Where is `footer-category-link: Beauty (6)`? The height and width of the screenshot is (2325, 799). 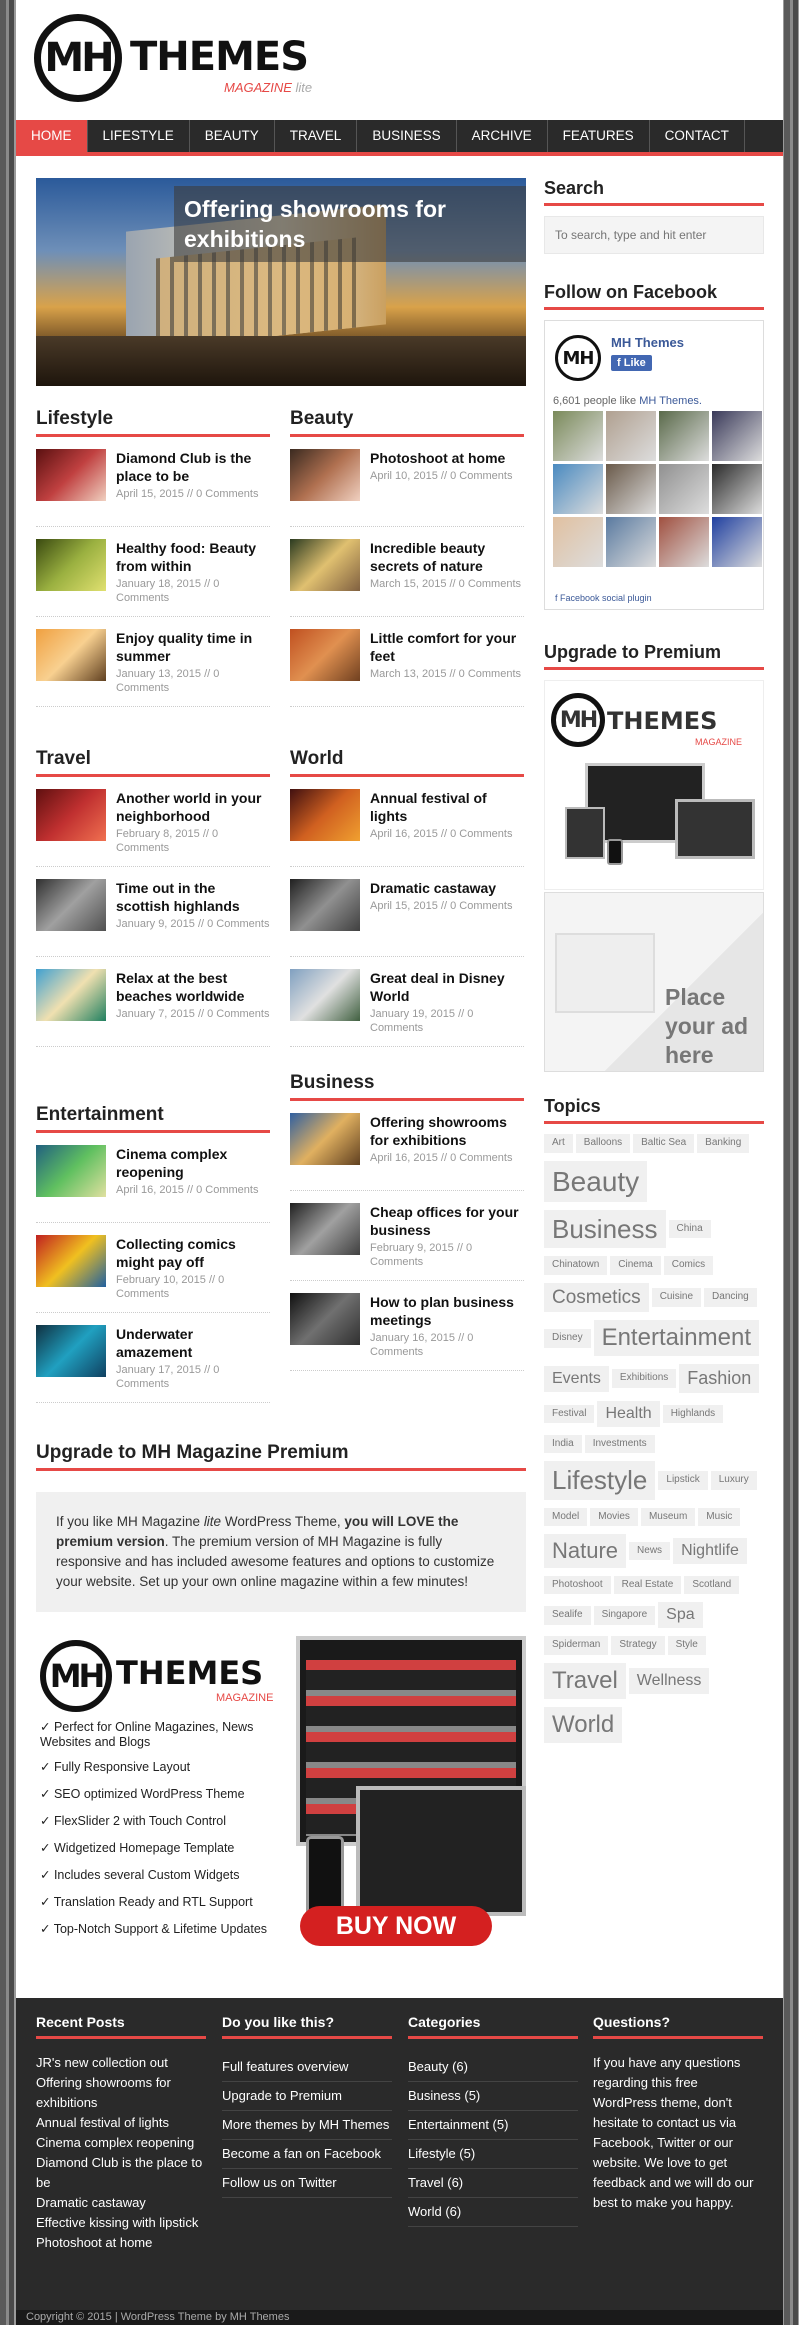
footer-category-link: Beauty (6) is located at coordinates (493, 2067).